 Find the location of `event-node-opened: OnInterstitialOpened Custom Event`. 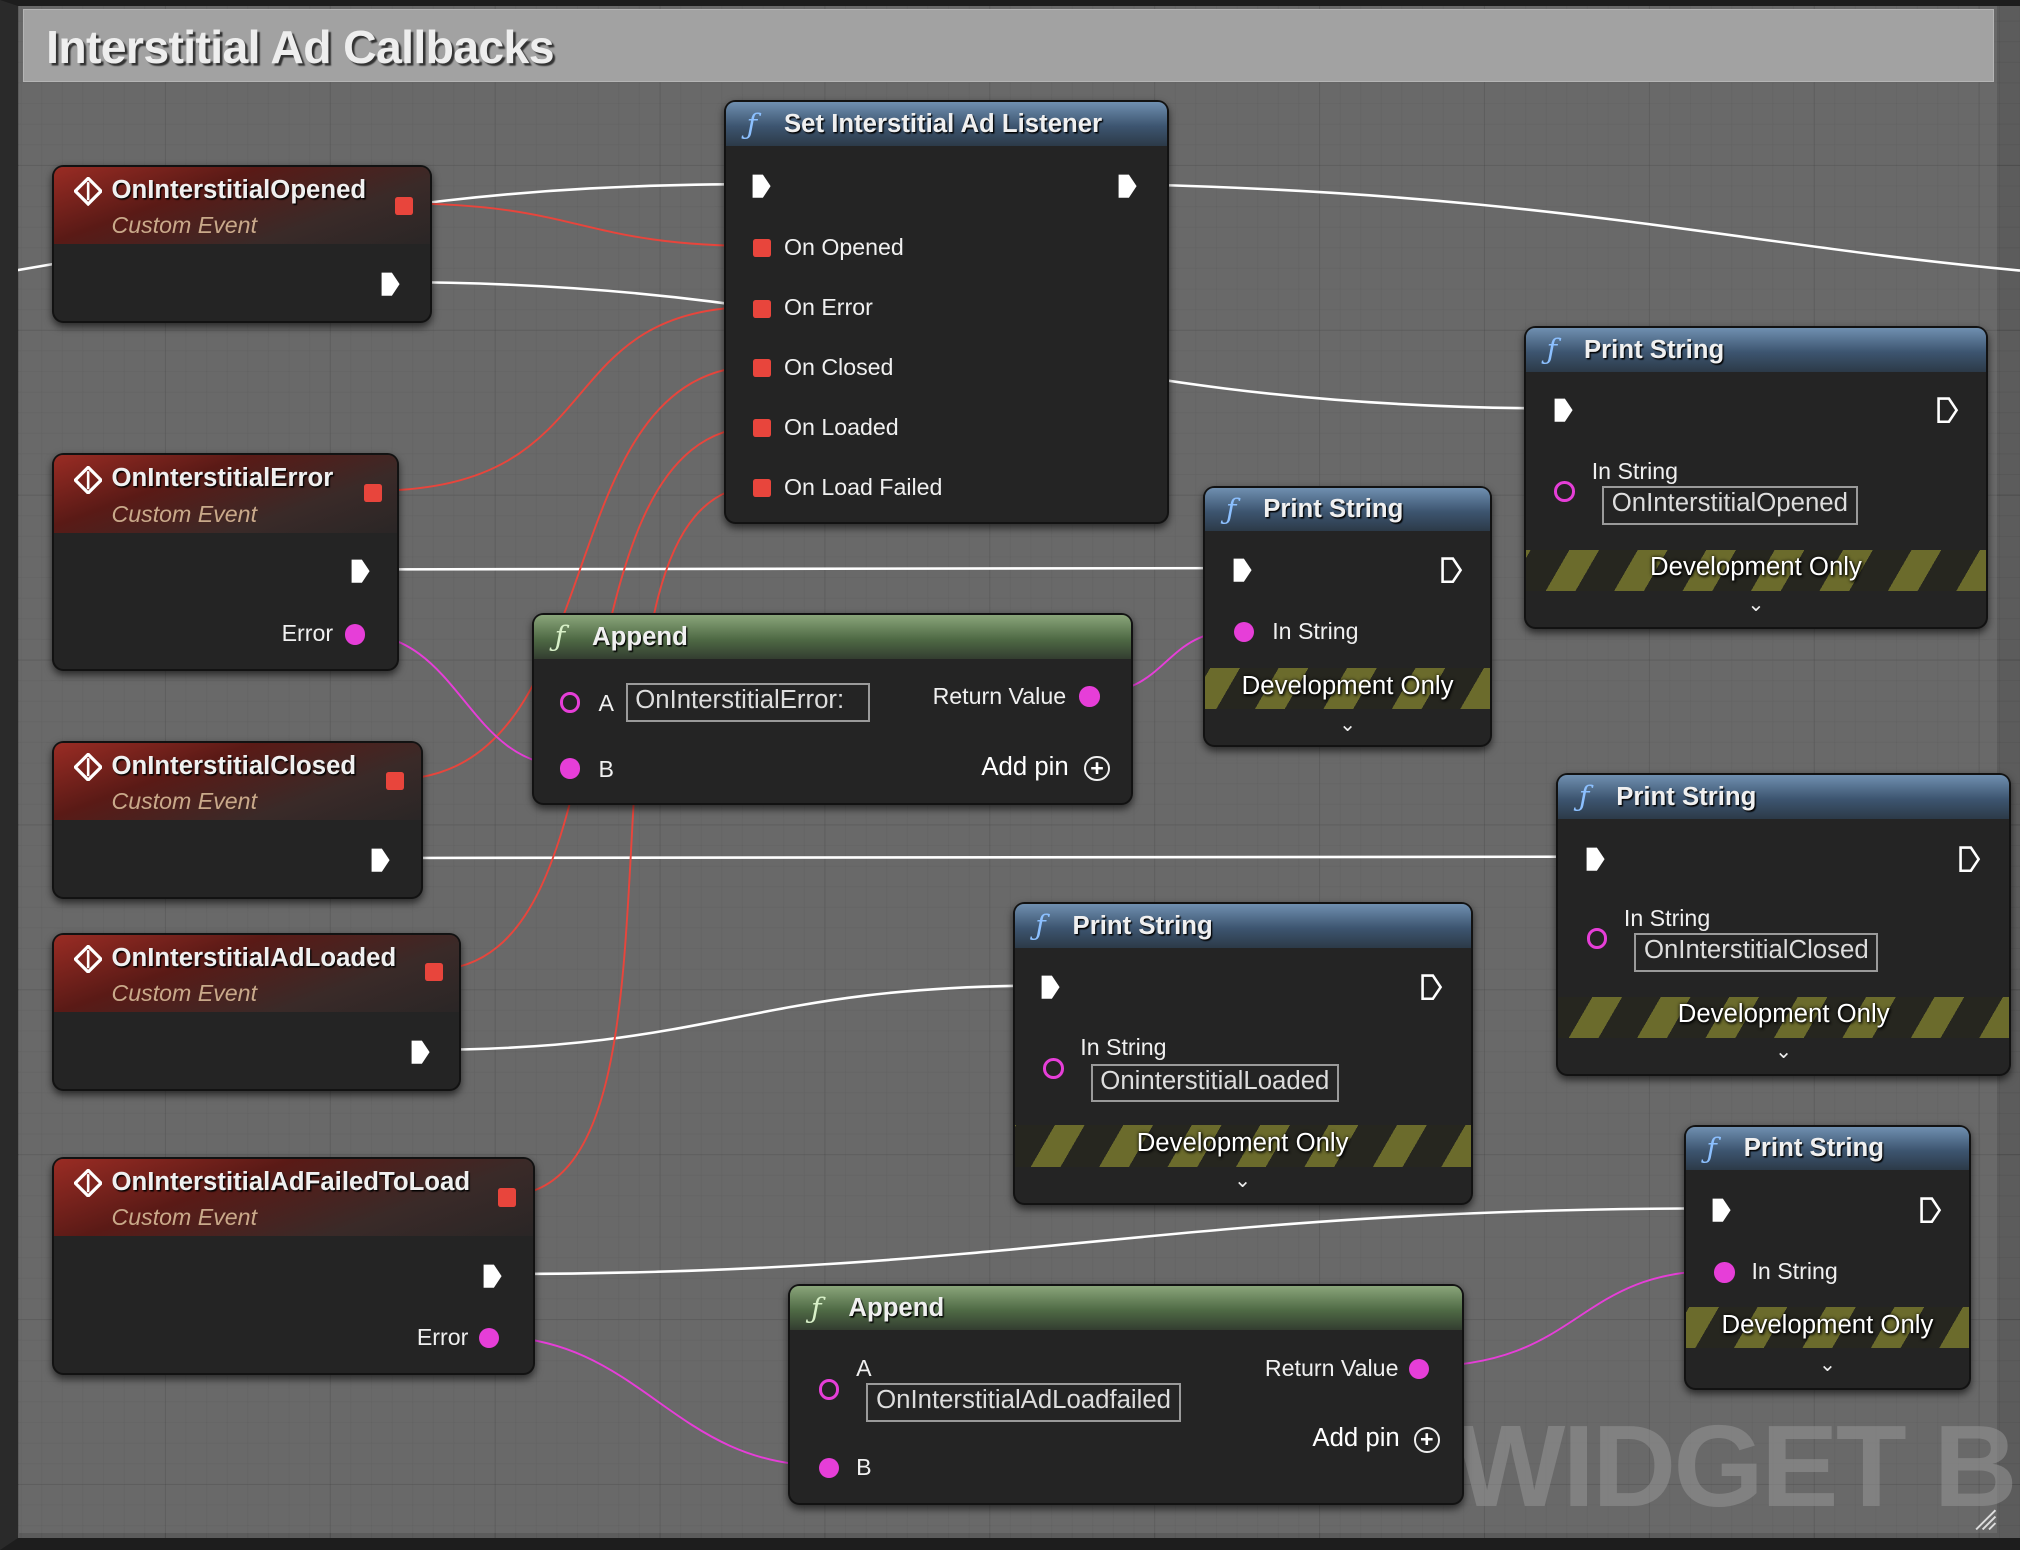

event-node-opened: OnInterstitialOpened Custom Event is located at coordinates (241, 244).